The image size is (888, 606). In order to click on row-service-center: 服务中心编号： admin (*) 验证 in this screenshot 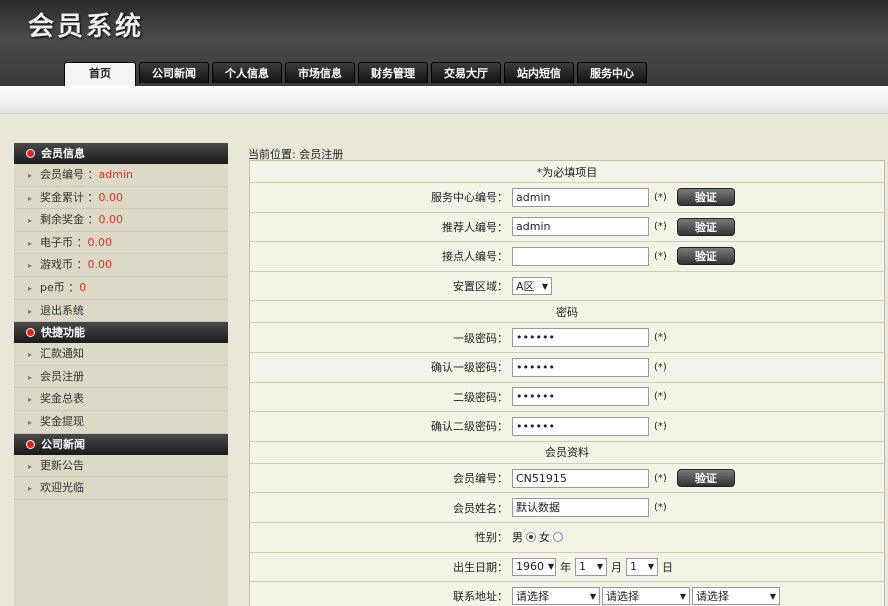, I will do `click(567, 198)`.